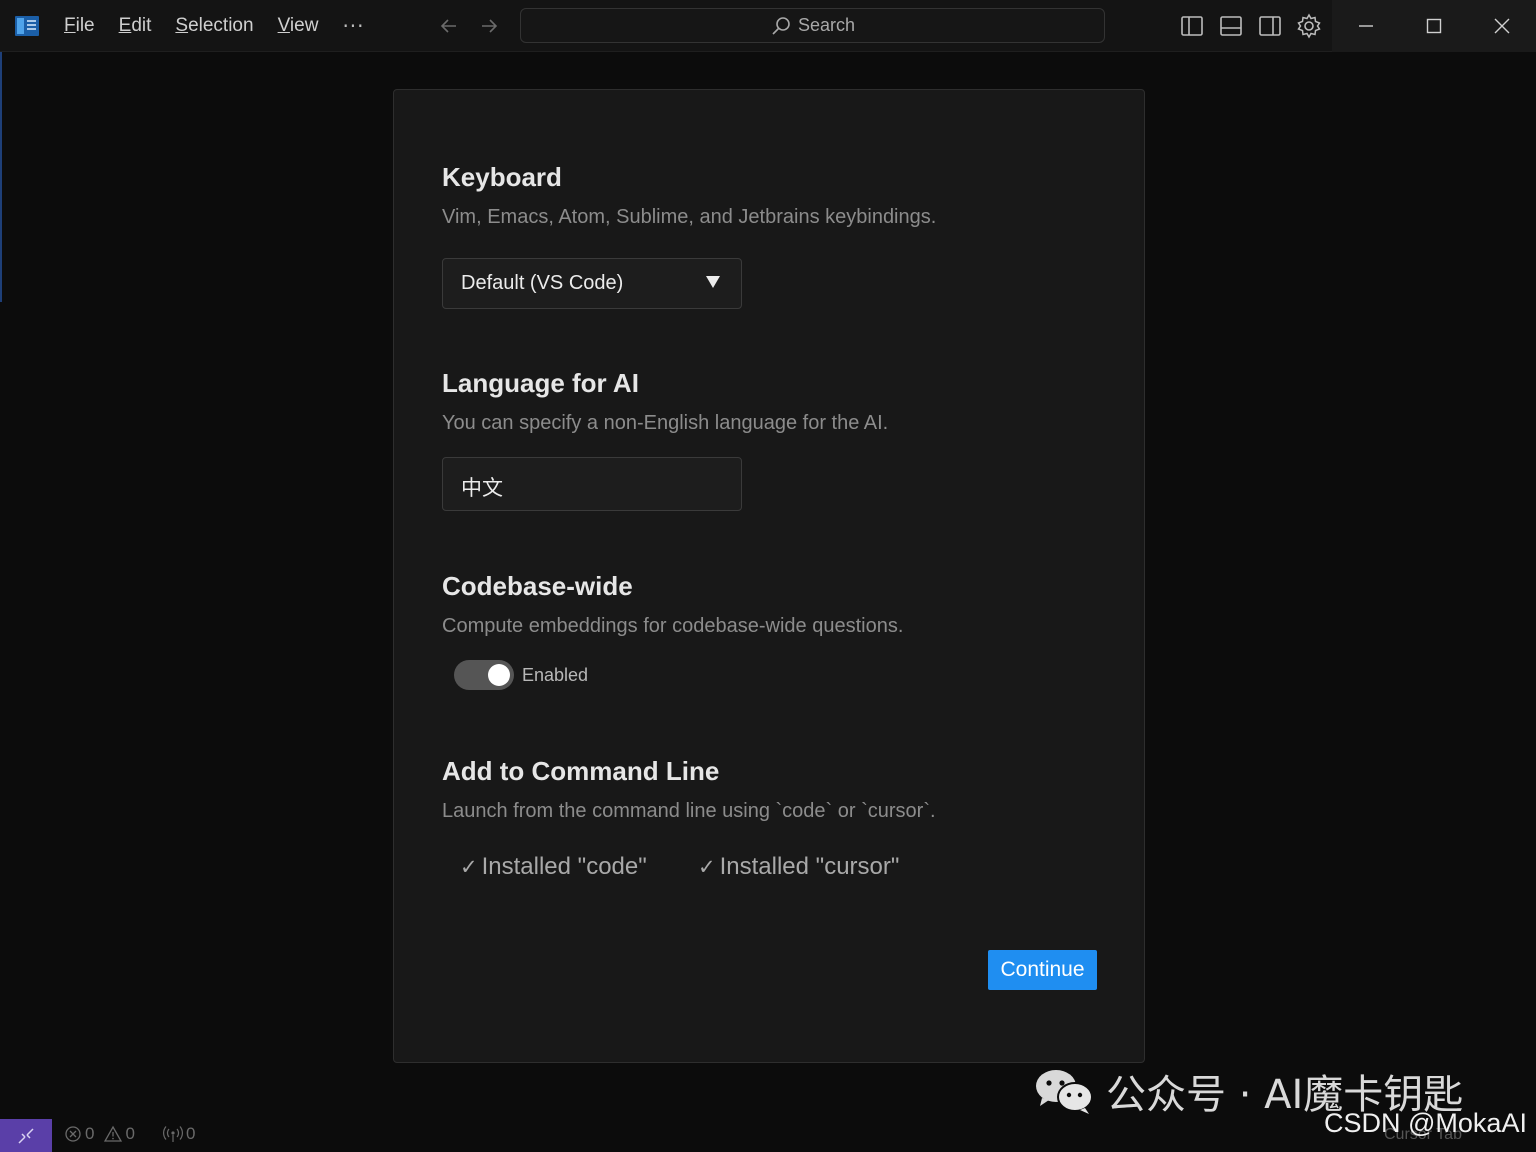 This screenshot has height=1152, width=1536. I want to click on maximize-button, so click(1434, 26).